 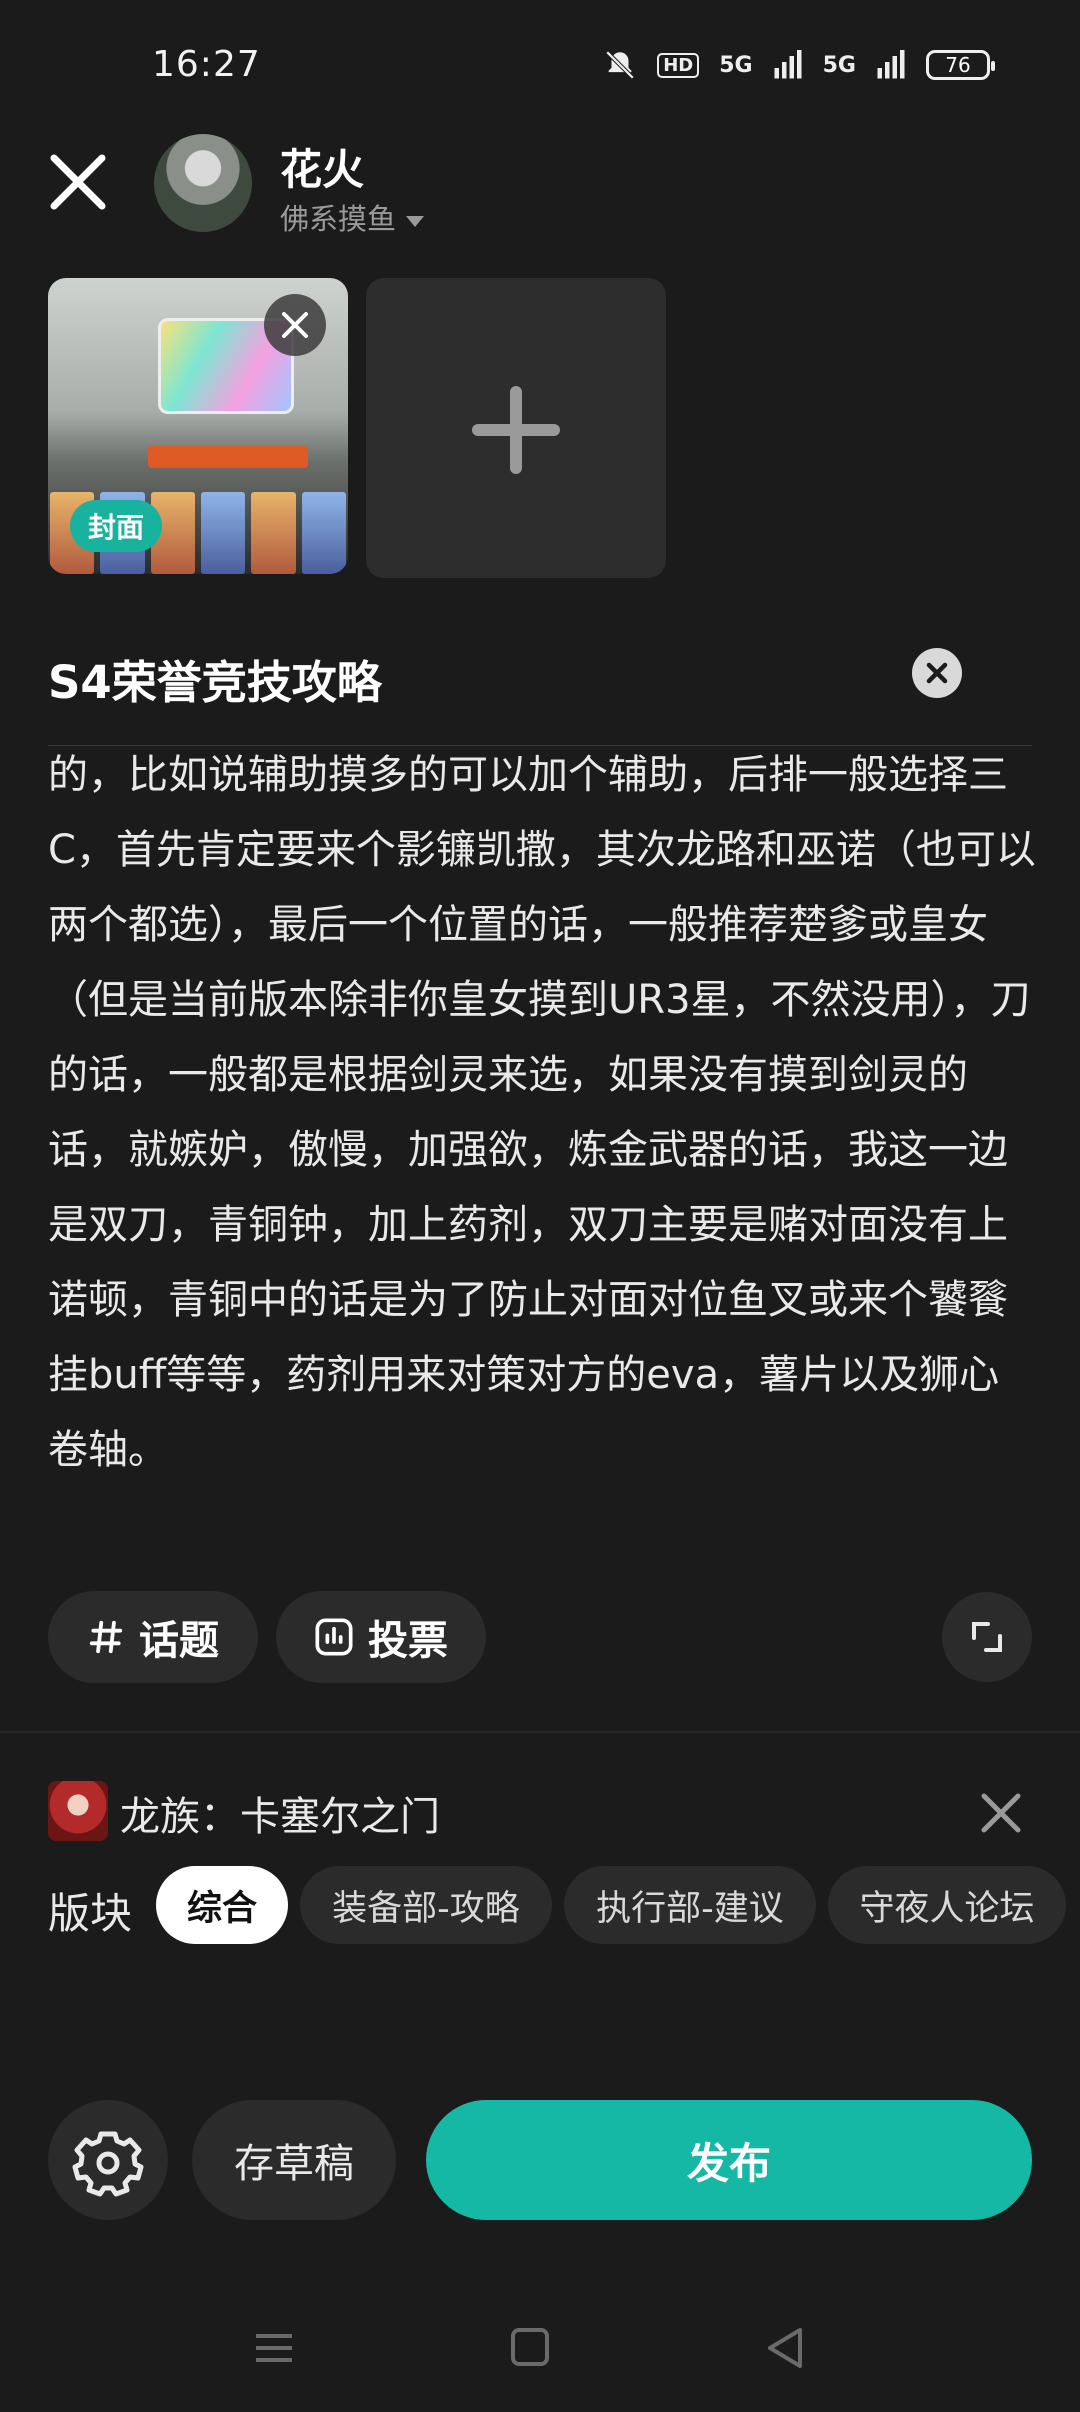 I want to click on remove-image-button, so click(x=295, y=325).